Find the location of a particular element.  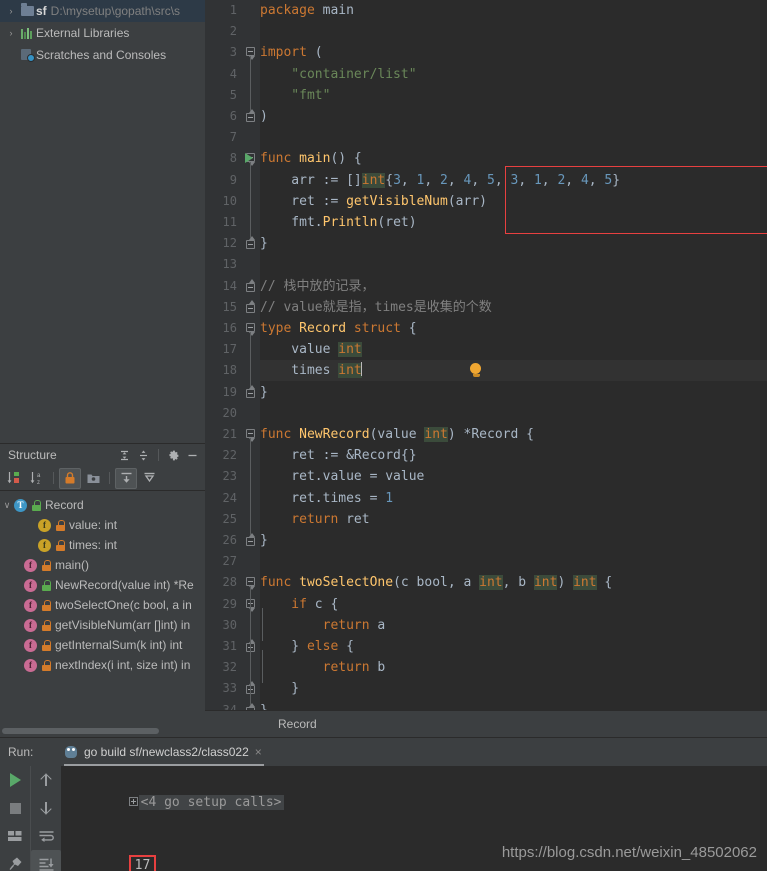

project-tree-item-1: › External Libraries is located at coordinates (102, 33).